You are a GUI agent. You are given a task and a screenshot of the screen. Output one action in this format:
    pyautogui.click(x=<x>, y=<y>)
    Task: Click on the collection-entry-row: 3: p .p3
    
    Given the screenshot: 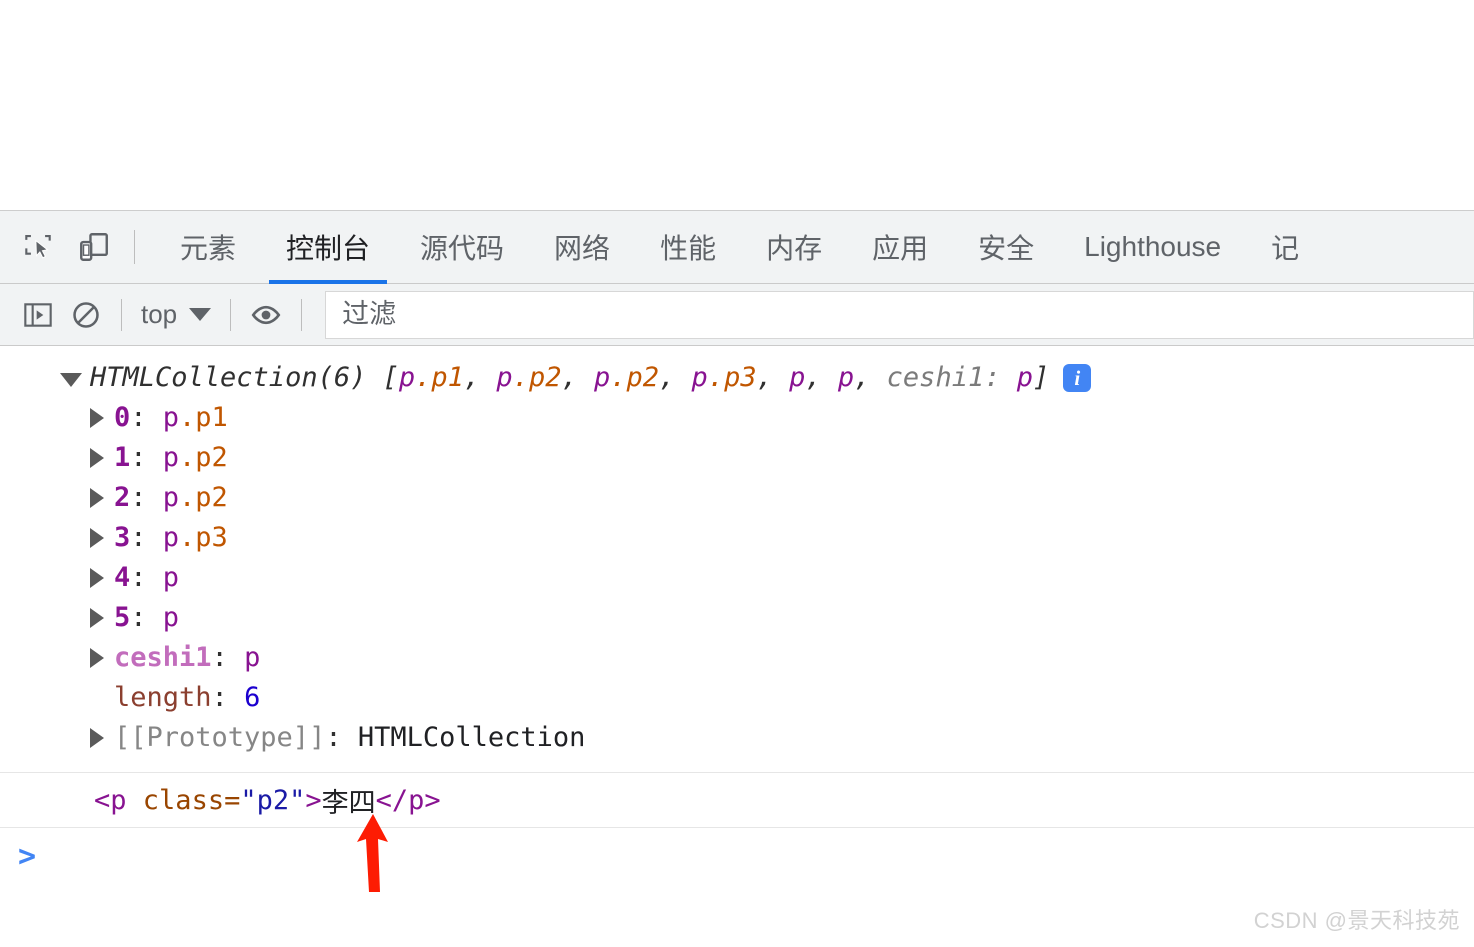 What is the action you would take?
    pyautogui.click(x=737, y=538)
    